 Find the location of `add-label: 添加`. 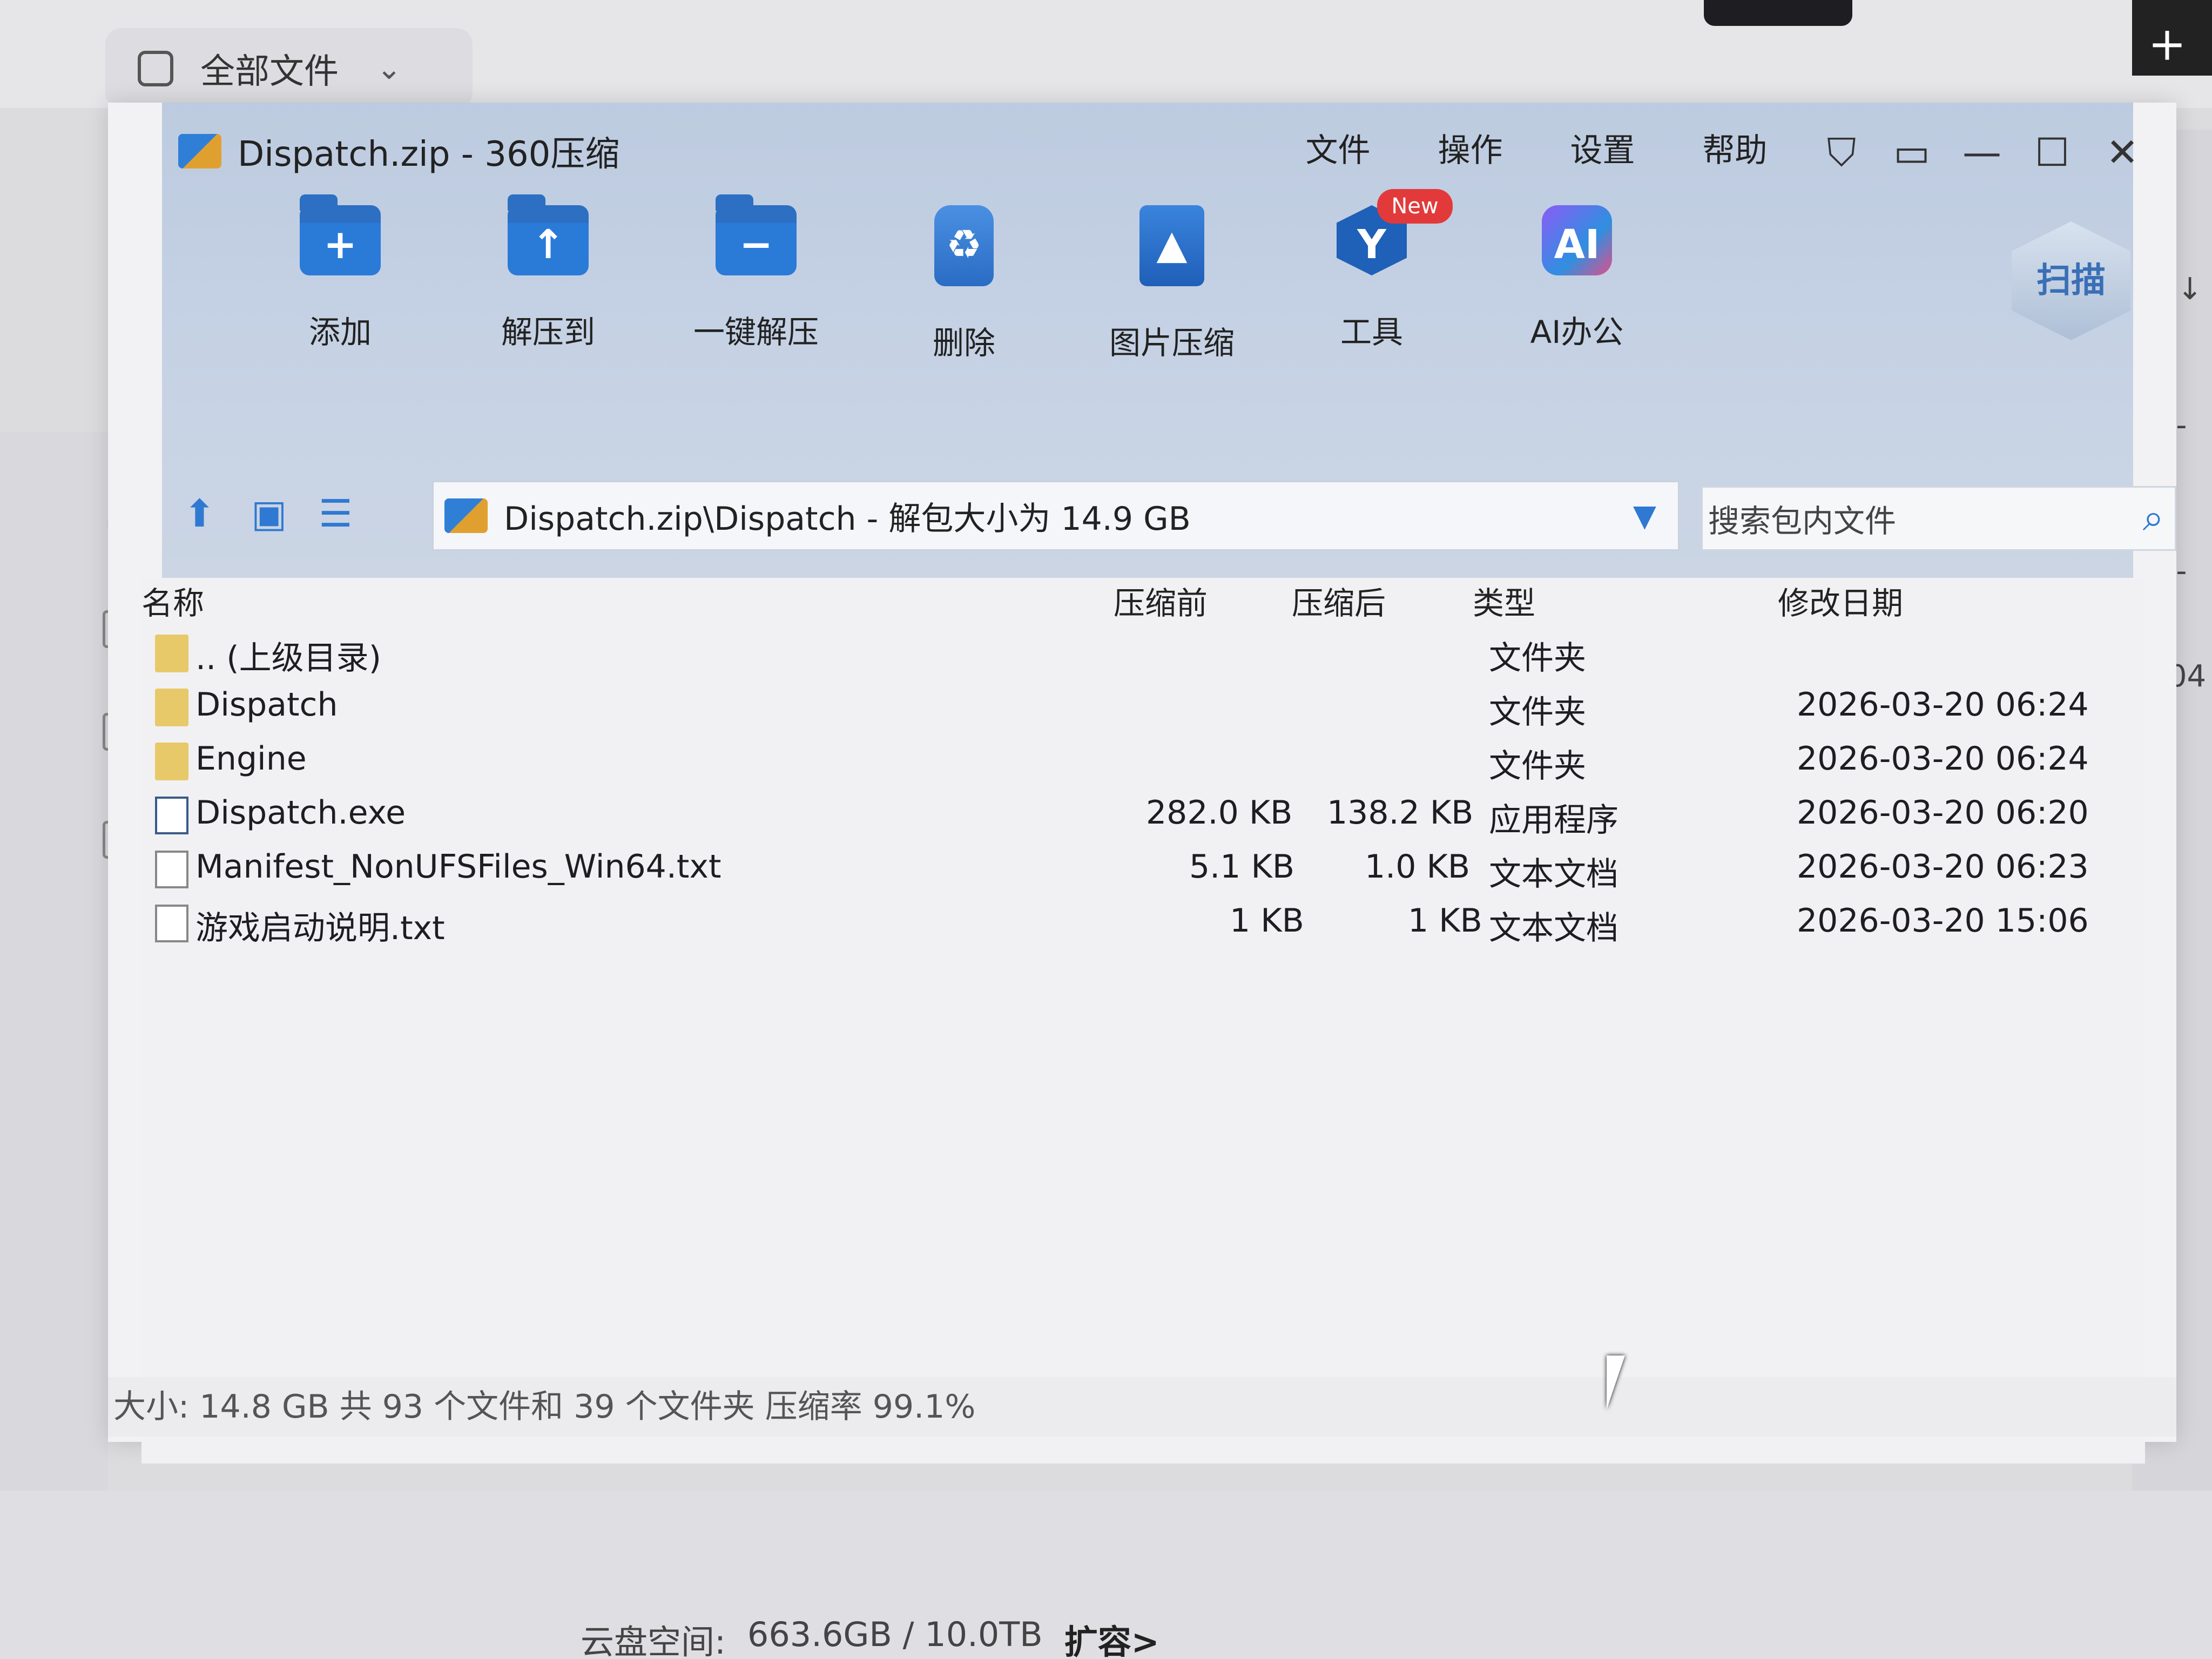

add-label: 添加 is located at coordinates (340, 332).